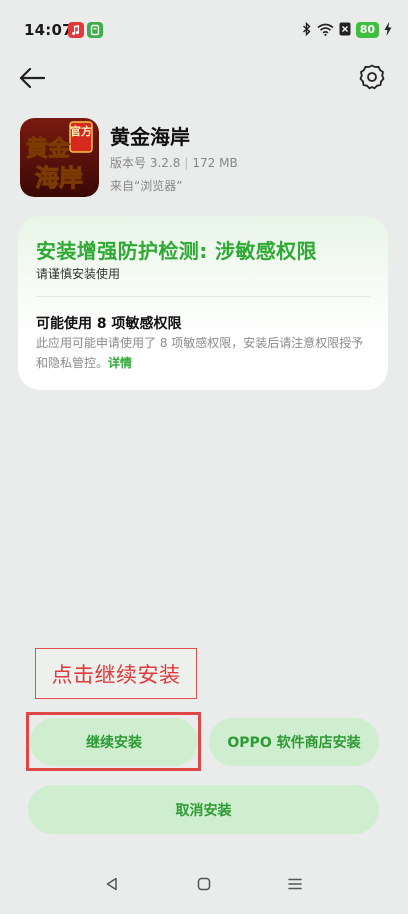  I want to click on settings-button, so click(372, 79).